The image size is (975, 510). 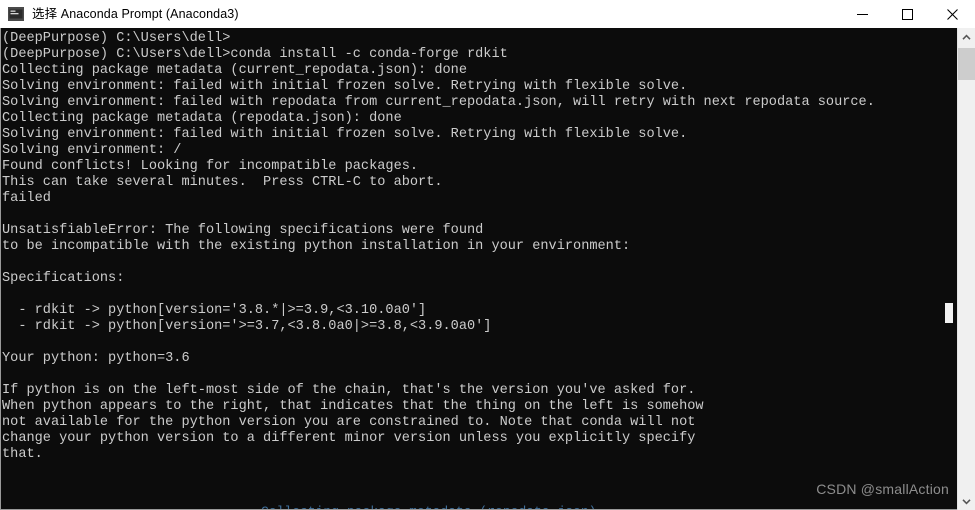 What do you see at coordinates (882, 489) in the screenshot?
I see `watermark: CSDN @smallAction` at bounding box center [882, 489].